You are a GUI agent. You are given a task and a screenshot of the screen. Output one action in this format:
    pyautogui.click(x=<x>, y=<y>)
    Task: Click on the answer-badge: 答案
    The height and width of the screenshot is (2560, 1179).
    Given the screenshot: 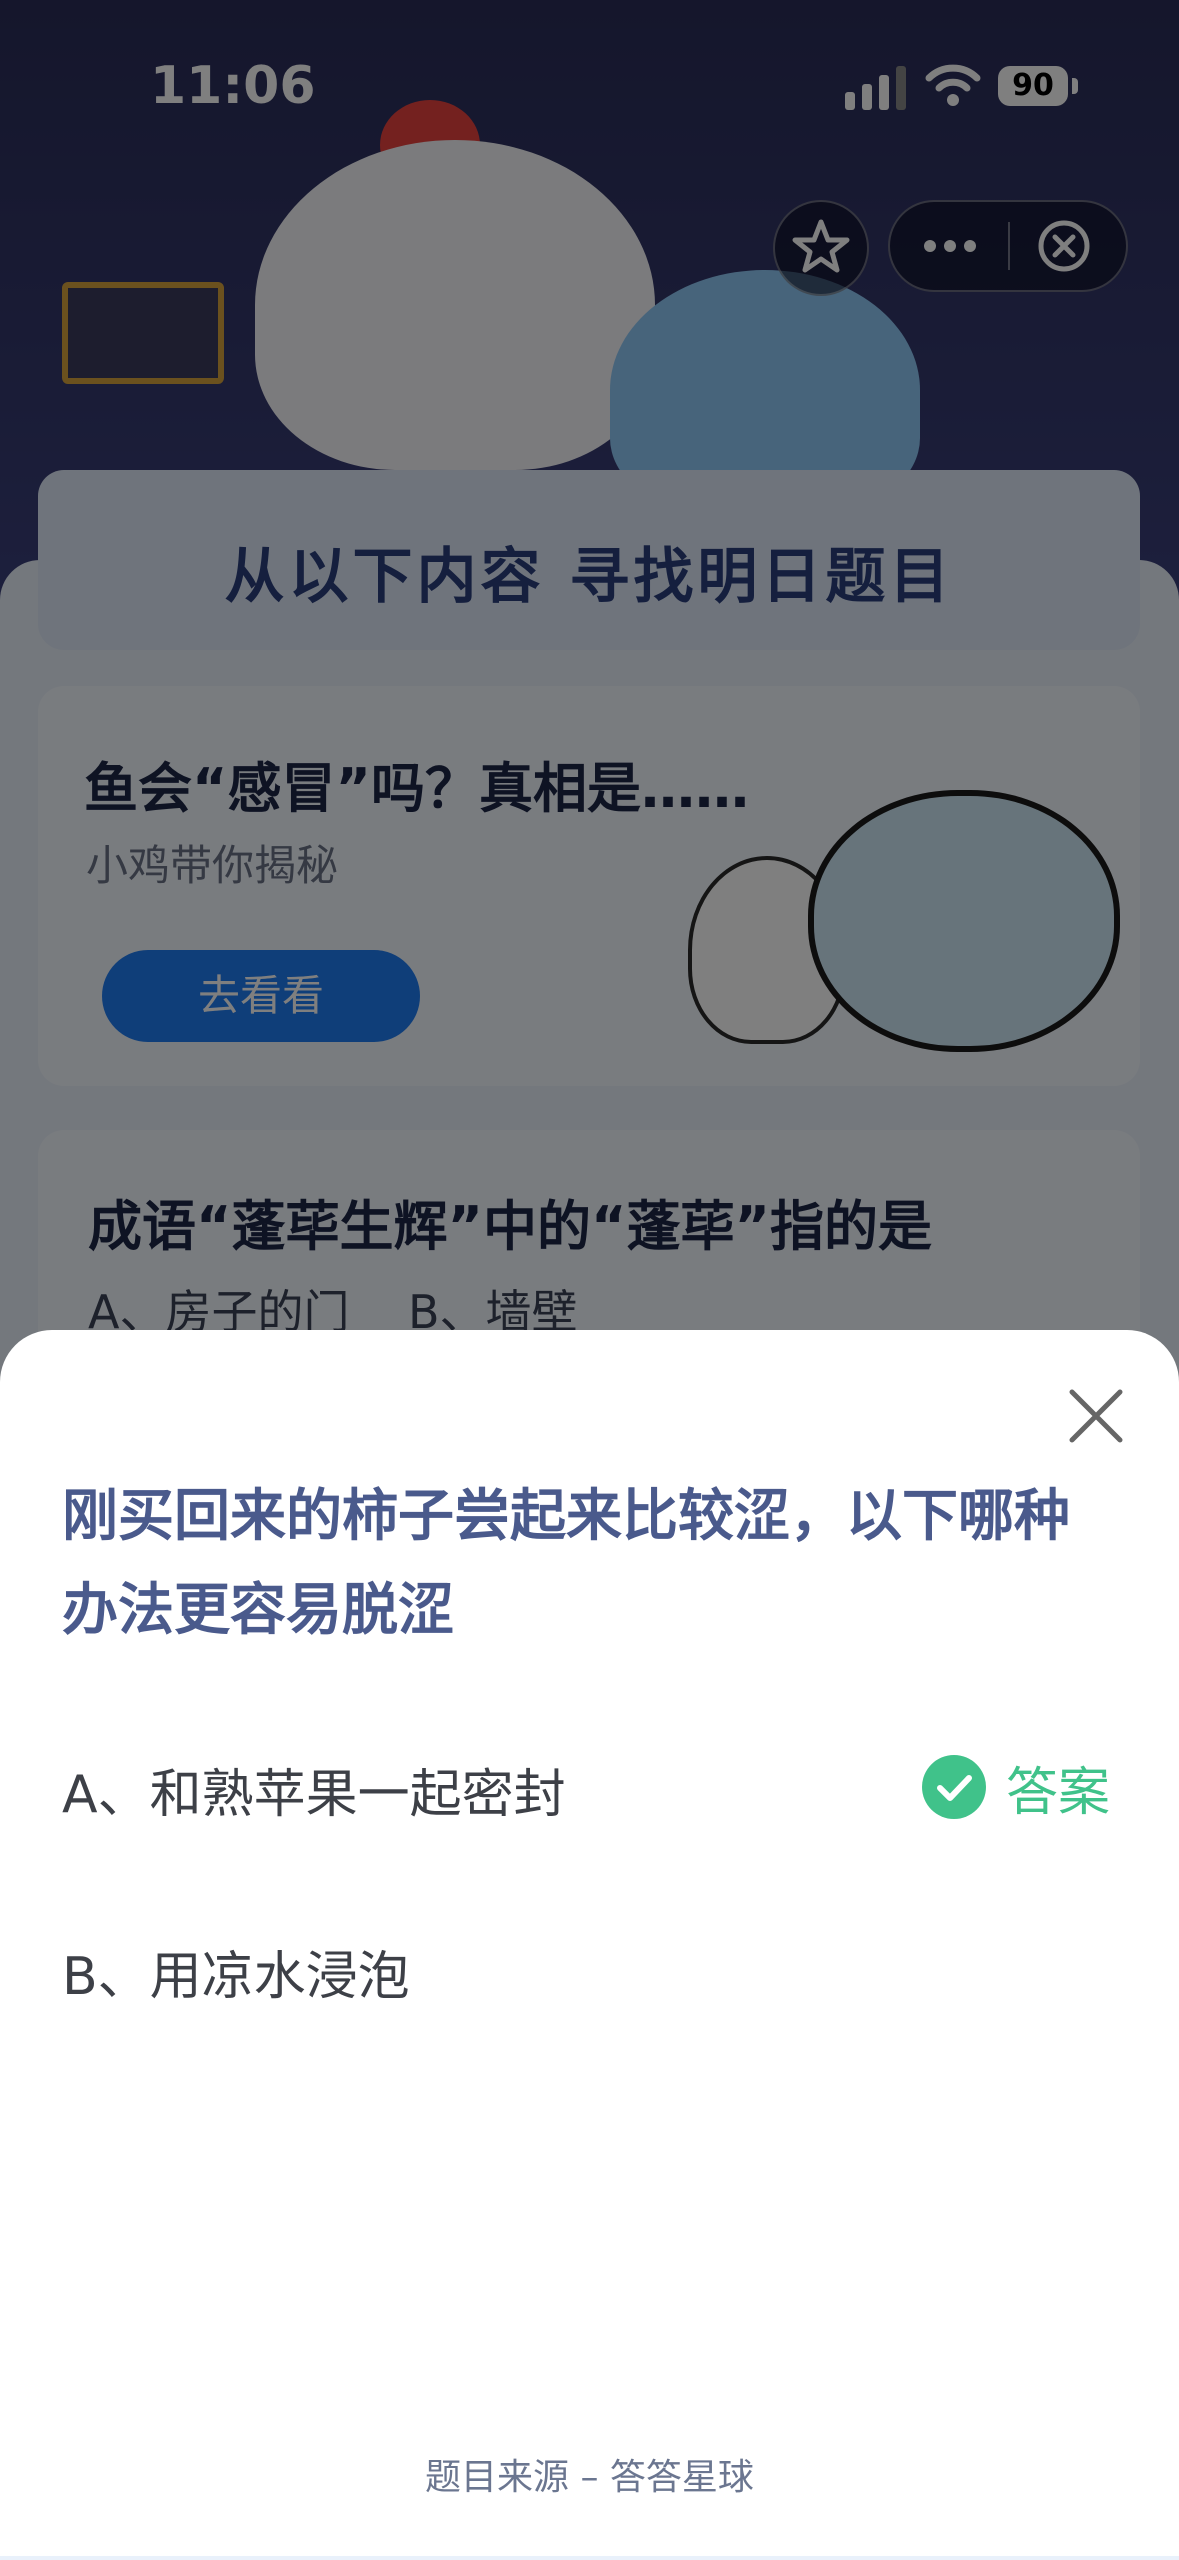 What is the action you would take?
    pyautogui.click(x=1016, y=1787)
    